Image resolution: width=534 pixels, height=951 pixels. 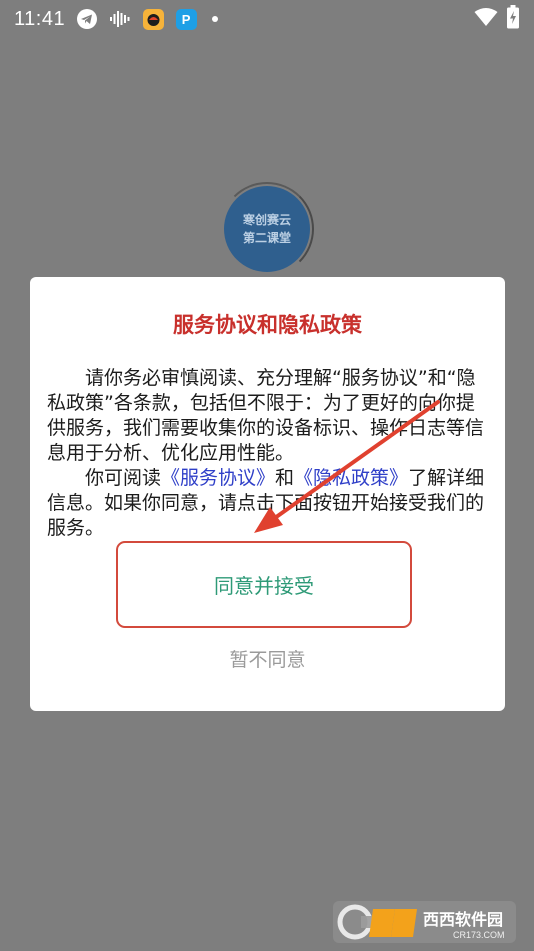 I want to click on watermark-logo: 西西软件园 CR173.COM, so click(x=424, y=922).